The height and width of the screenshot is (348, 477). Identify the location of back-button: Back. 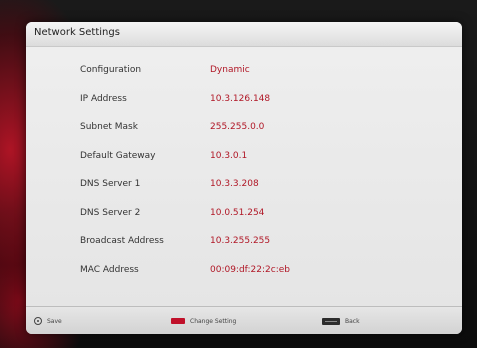
(341, 321).